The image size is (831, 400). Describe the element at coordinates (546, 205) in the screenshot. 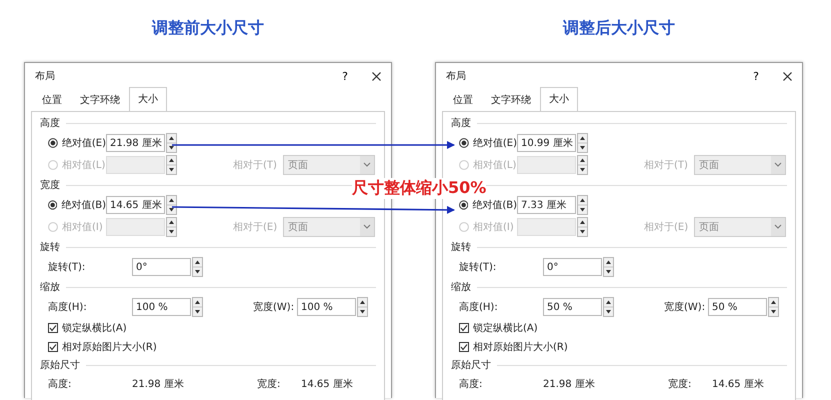

I see `input-field: 7.33 厘米` at that location.